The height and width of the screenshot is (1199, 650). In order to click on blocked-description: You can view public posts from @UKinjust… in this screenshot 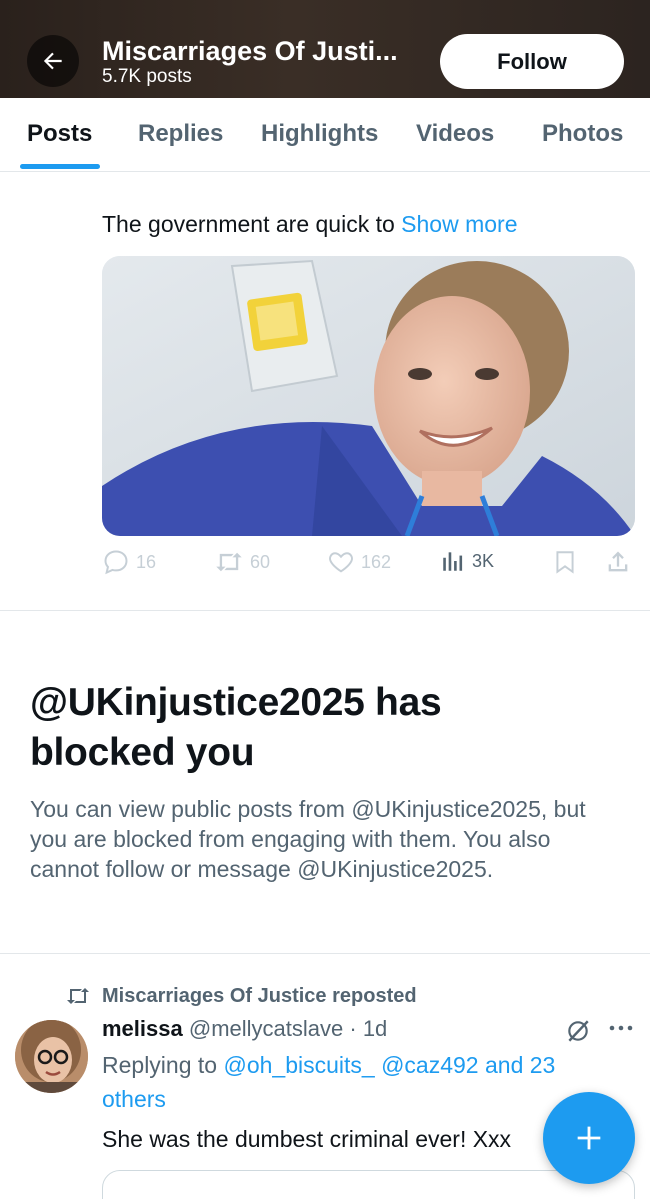, I will do `click(308, 839)`.